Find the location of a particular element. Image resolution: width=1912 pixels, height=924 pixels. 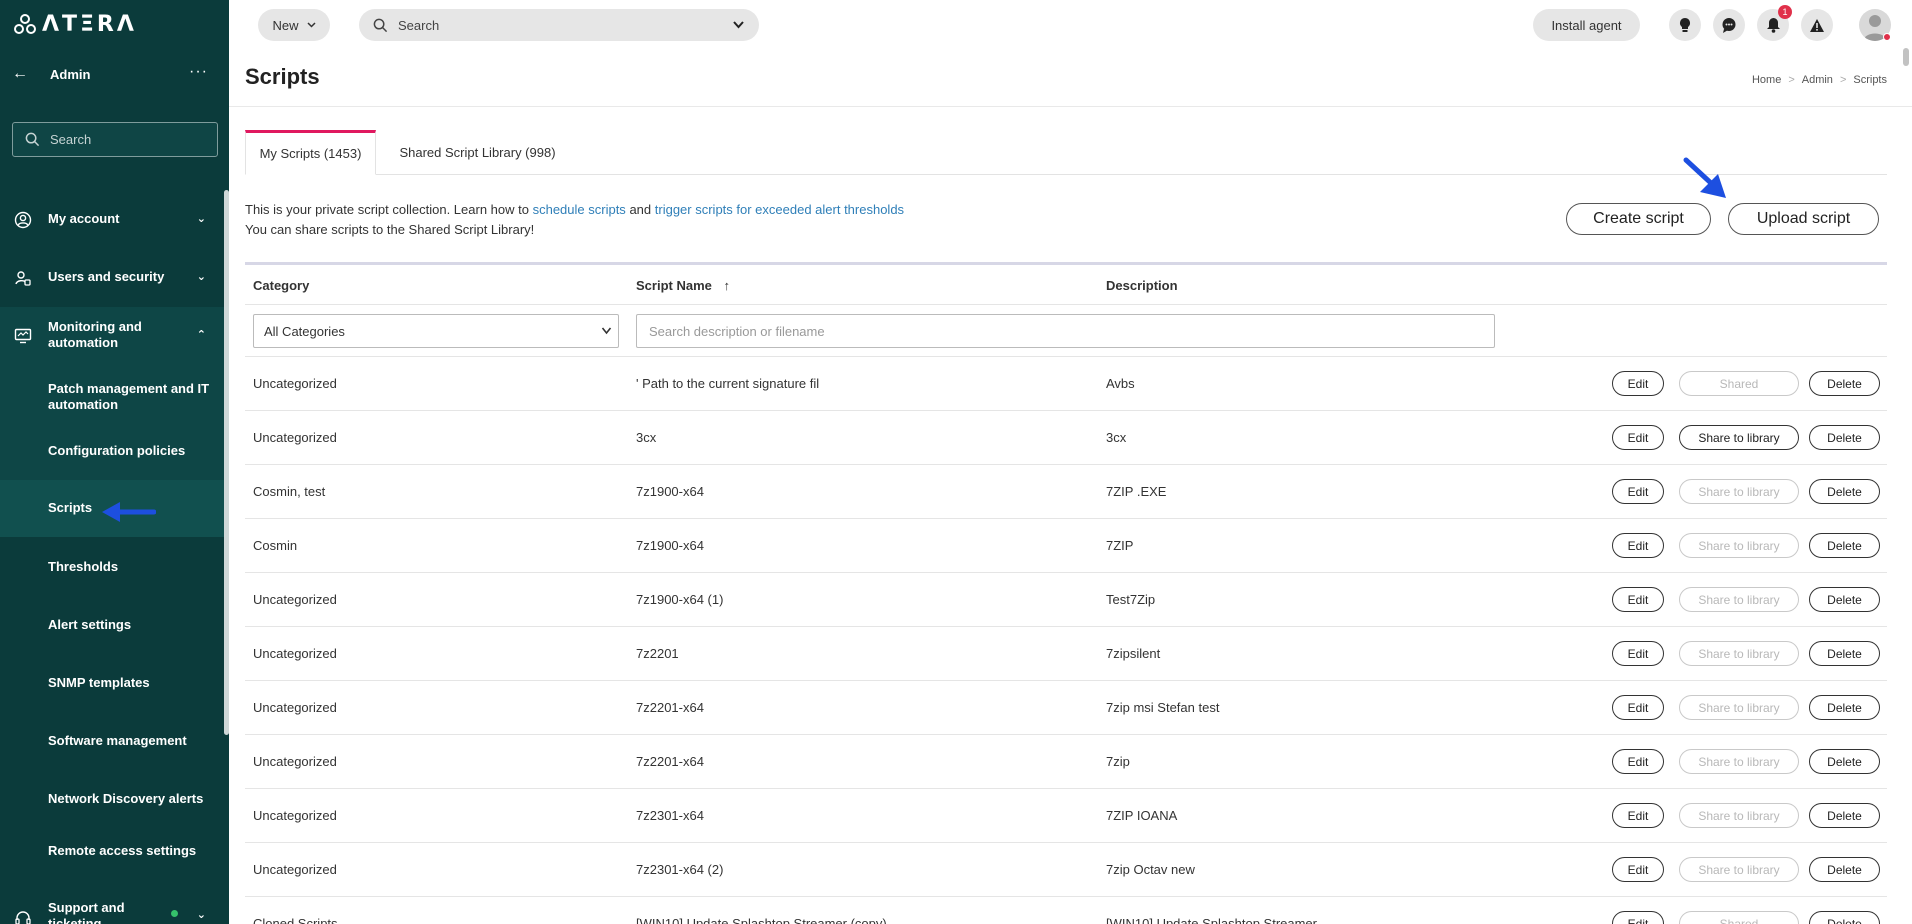

sidebar-item-configuration-policies: Configuration policies is located at coordinates (112, 452).